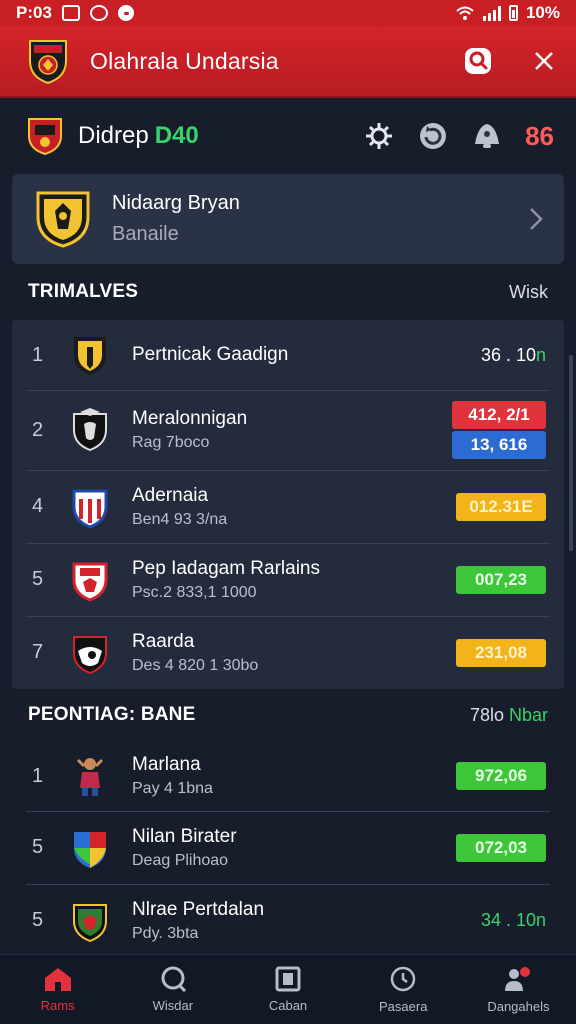 The width and height of the screenshot is (576, 1024). What do you see at coordinates (288, 292) in the screenshot?
I see `section-header-trimalves: TRIMALVES Wisk` at bounding box center [288, 292].